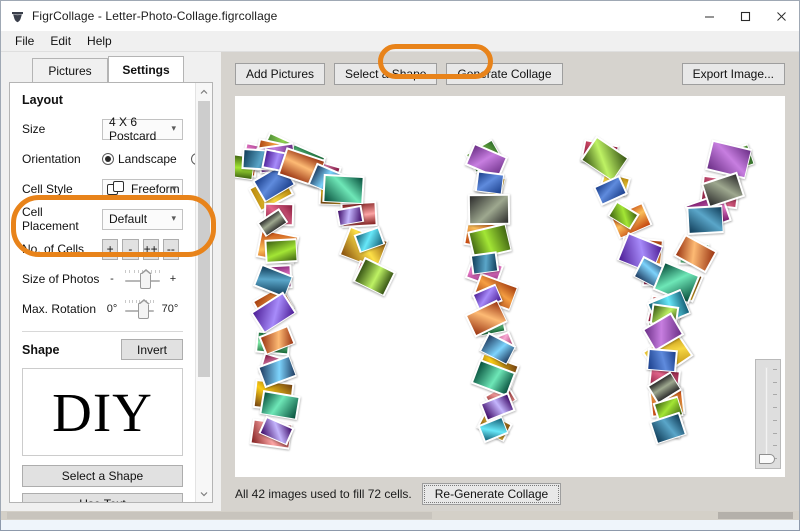 Image resolution: width=800 pixels, height=531 pixels. Describe the element at coordinates (504, 74) in the screenshot. I see `generate-collage-button: Generate Collage` at that location.